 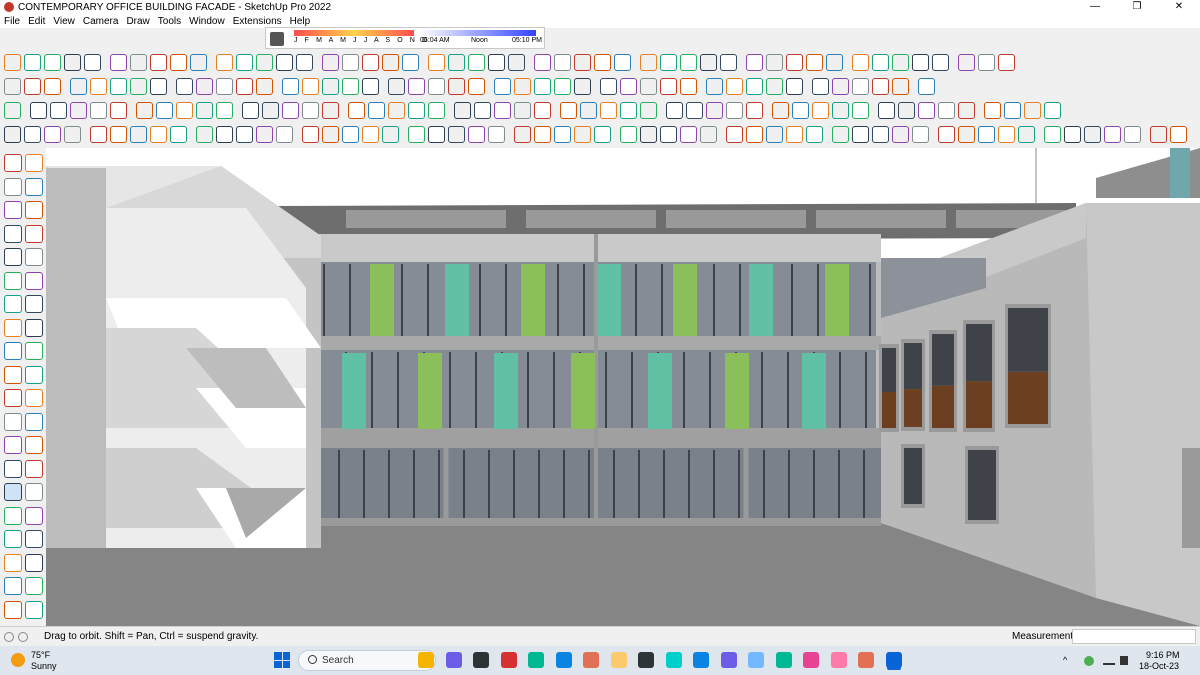 I want to click on menu-help: Help, so click(x=300, y=21).